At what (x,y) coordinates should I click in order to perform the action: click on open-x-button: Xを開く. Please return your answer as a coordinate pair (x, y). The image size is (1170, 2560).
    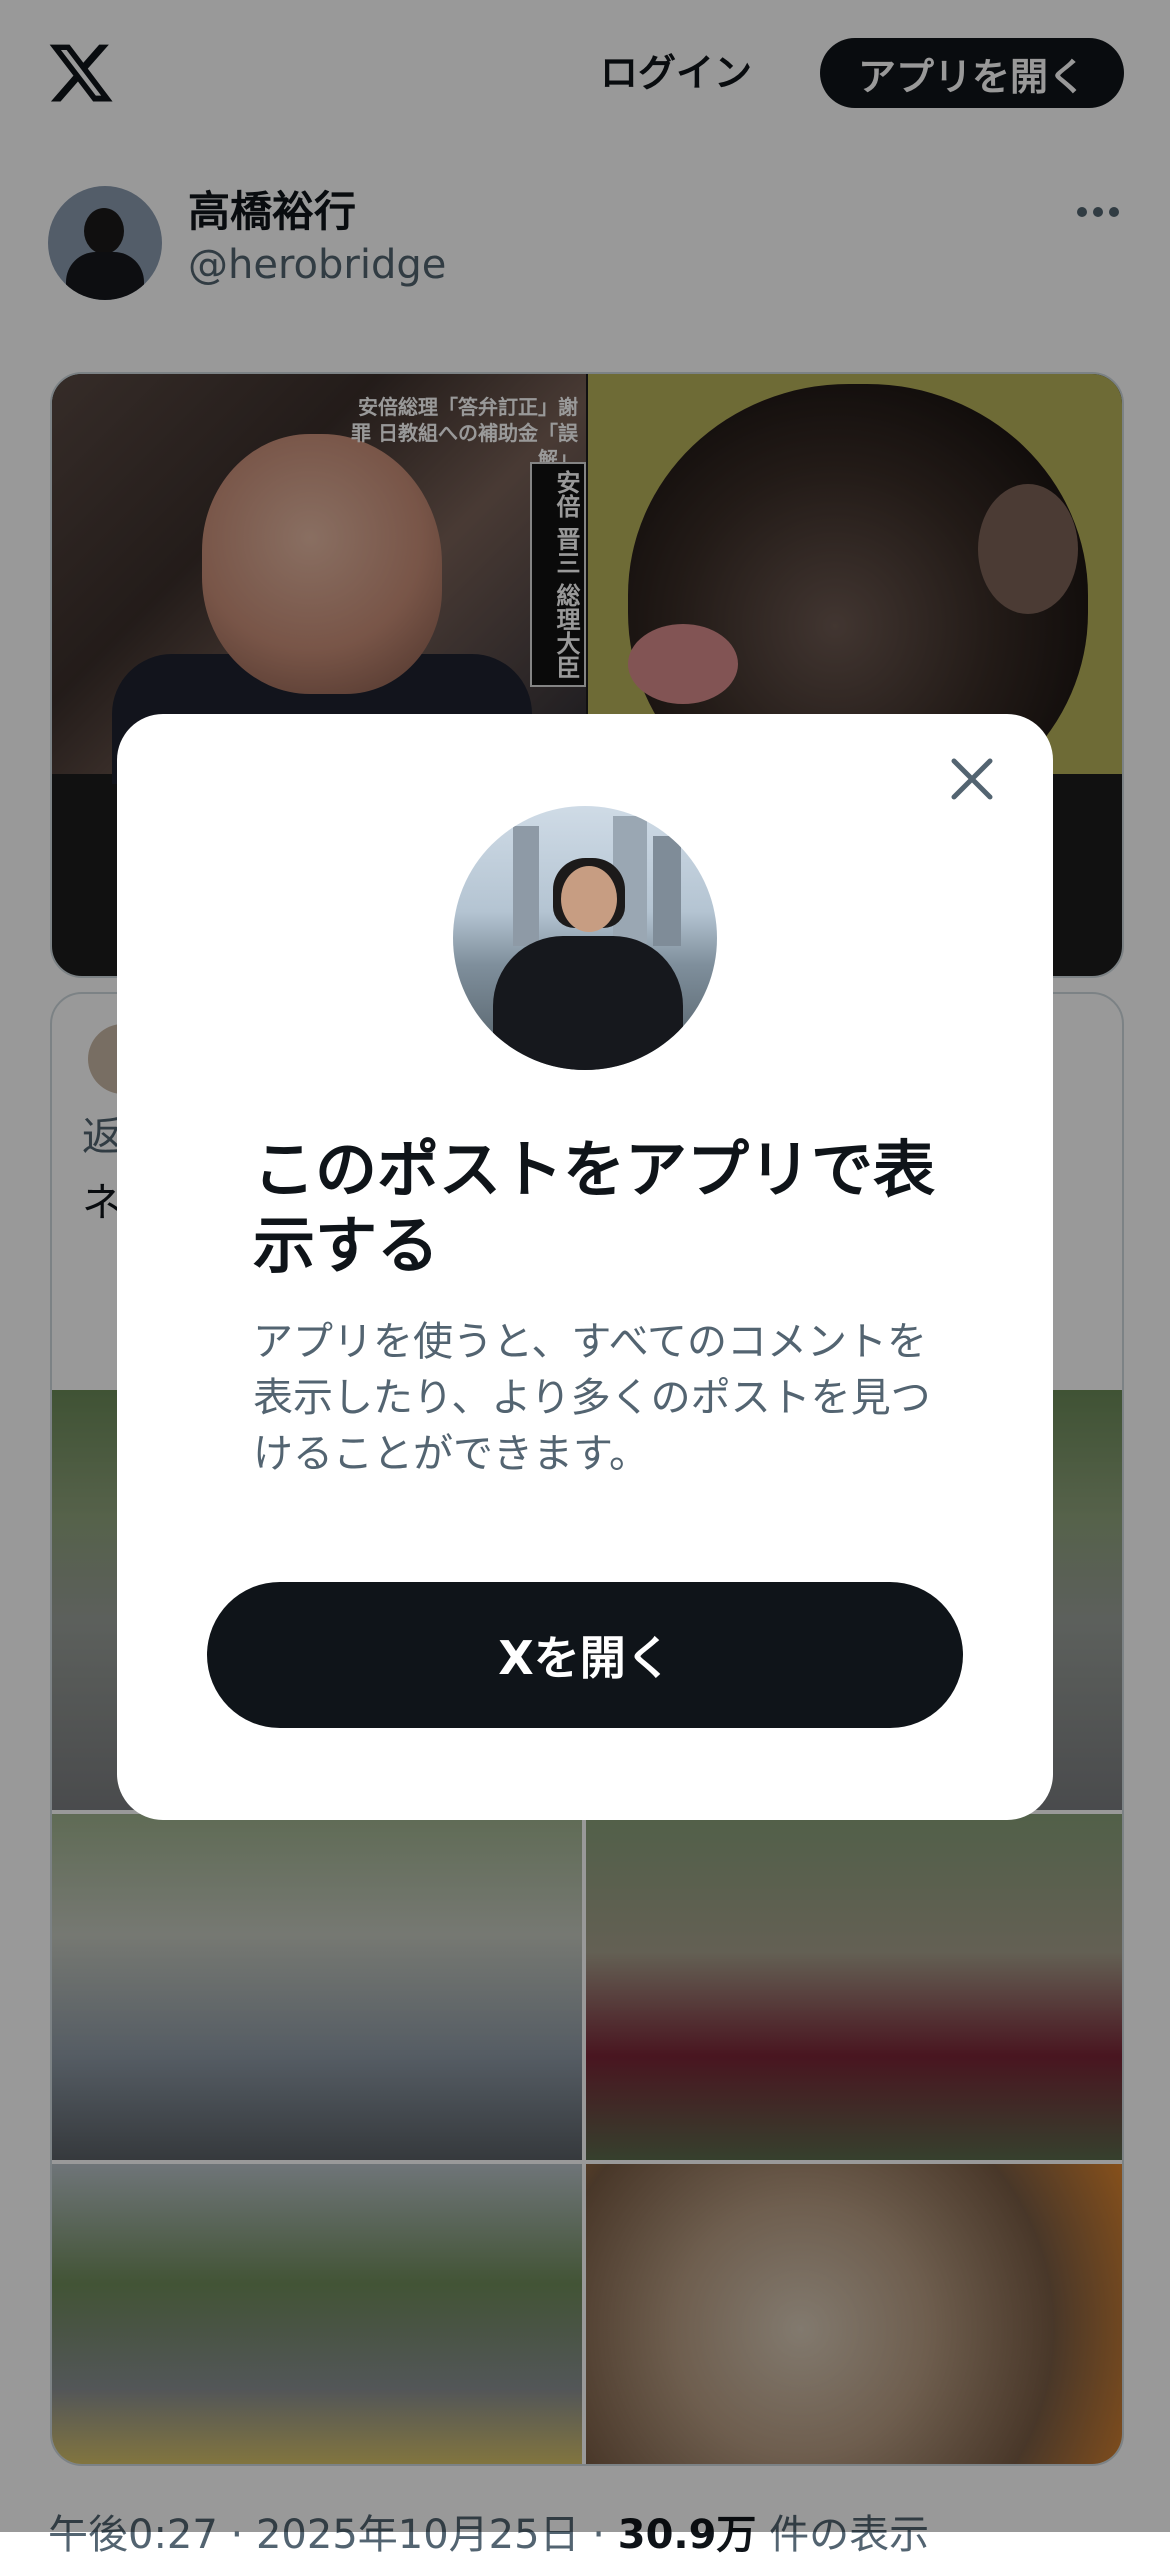
    Looking at the image, I should click on (585, 1655).